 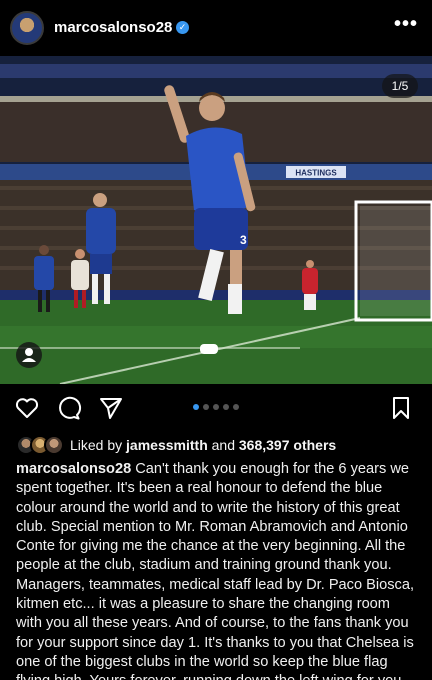 I want to click on carousel-dots, so click(x=216, y=407).